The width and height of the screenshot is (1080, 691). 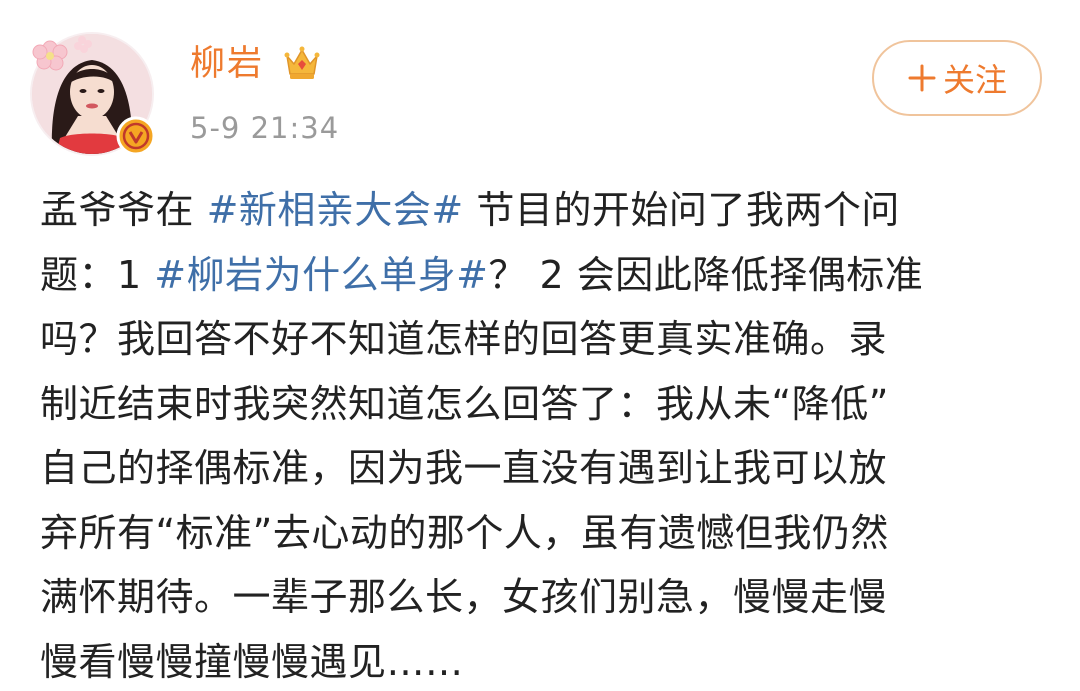 I want to click on post-text-segment: 自己的择偶标准，因为我一直没有遇到让我可以放, so click(x=464, y=468).